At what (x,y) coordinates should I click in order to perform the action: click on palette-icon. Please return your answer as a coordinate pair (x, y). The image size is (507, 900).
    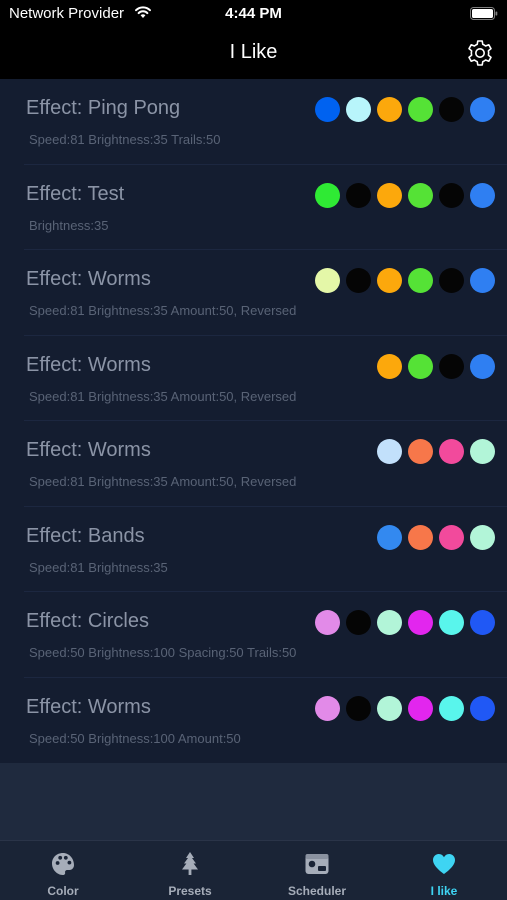
    Looking at the image, I should click on (63, 864).